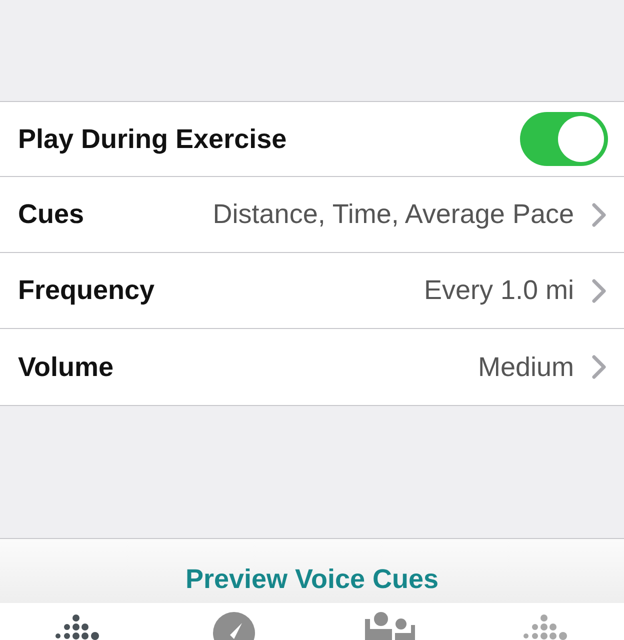 The image size is (624, 640). Describe the element at coordinates (66, 367) in the screenshot. I see `setting-label: Volume` at that location.